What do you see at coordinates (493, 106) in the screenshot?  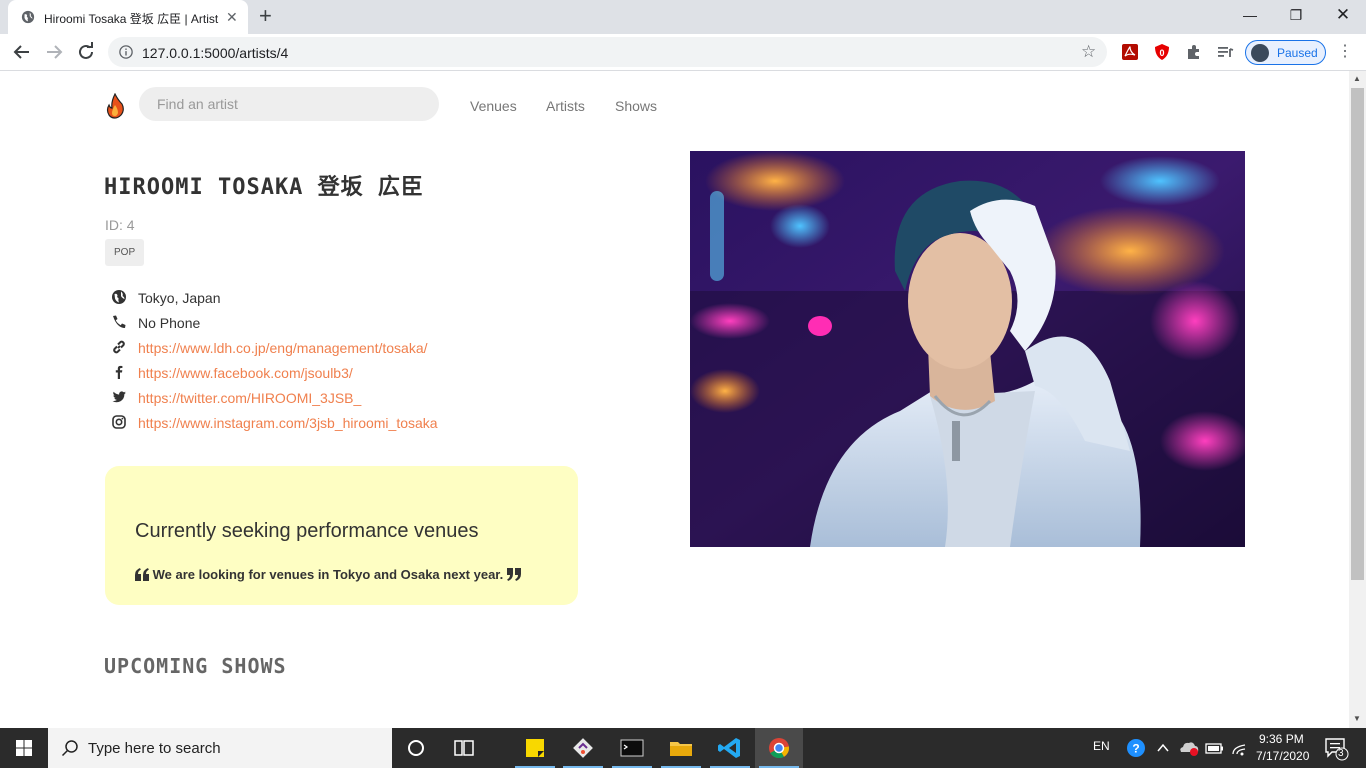 I see `nav-venues-link: Venues` at bounding box center [493, 106].